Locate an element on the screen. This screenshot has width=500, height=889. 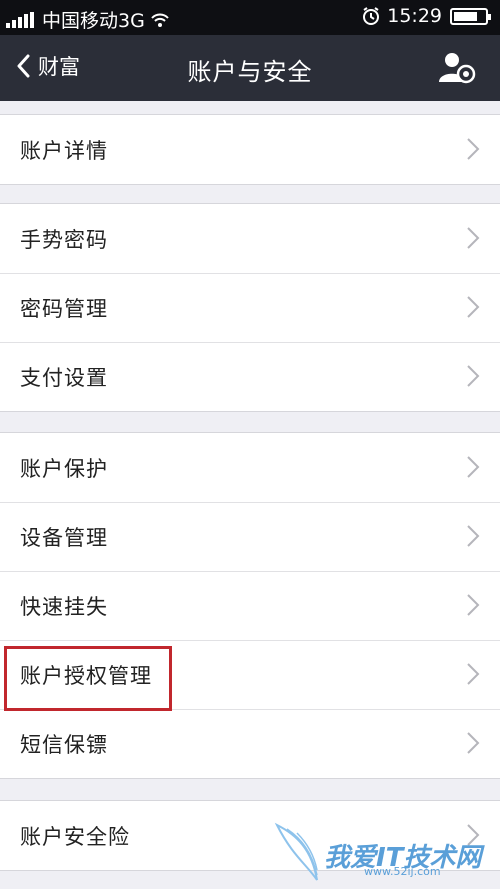
list-item-label: 账户保护 is located at coordinates (64, 468).